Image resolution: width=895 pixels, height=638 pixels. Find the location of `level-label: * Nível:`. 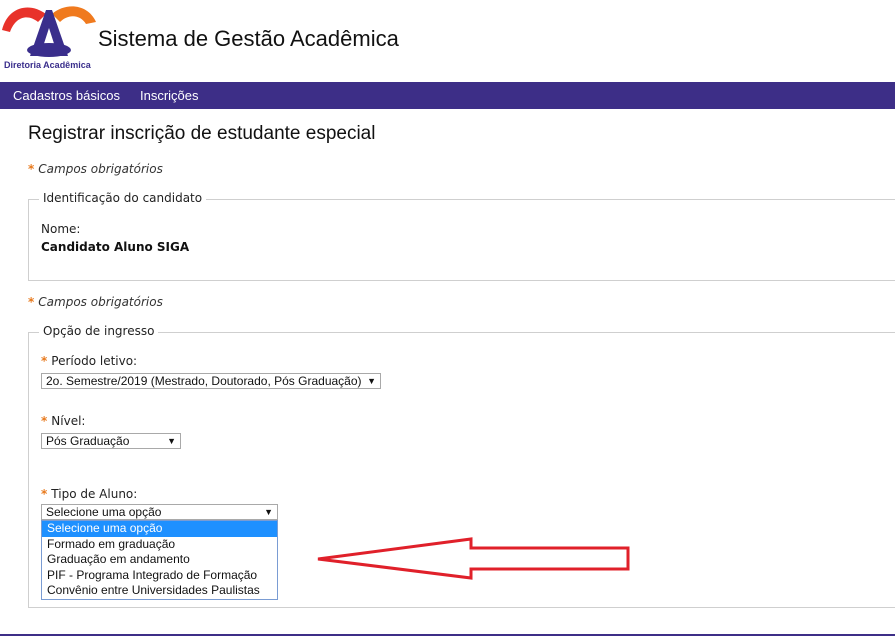

level-label: * Nível: is located at coordinates (63, 421).